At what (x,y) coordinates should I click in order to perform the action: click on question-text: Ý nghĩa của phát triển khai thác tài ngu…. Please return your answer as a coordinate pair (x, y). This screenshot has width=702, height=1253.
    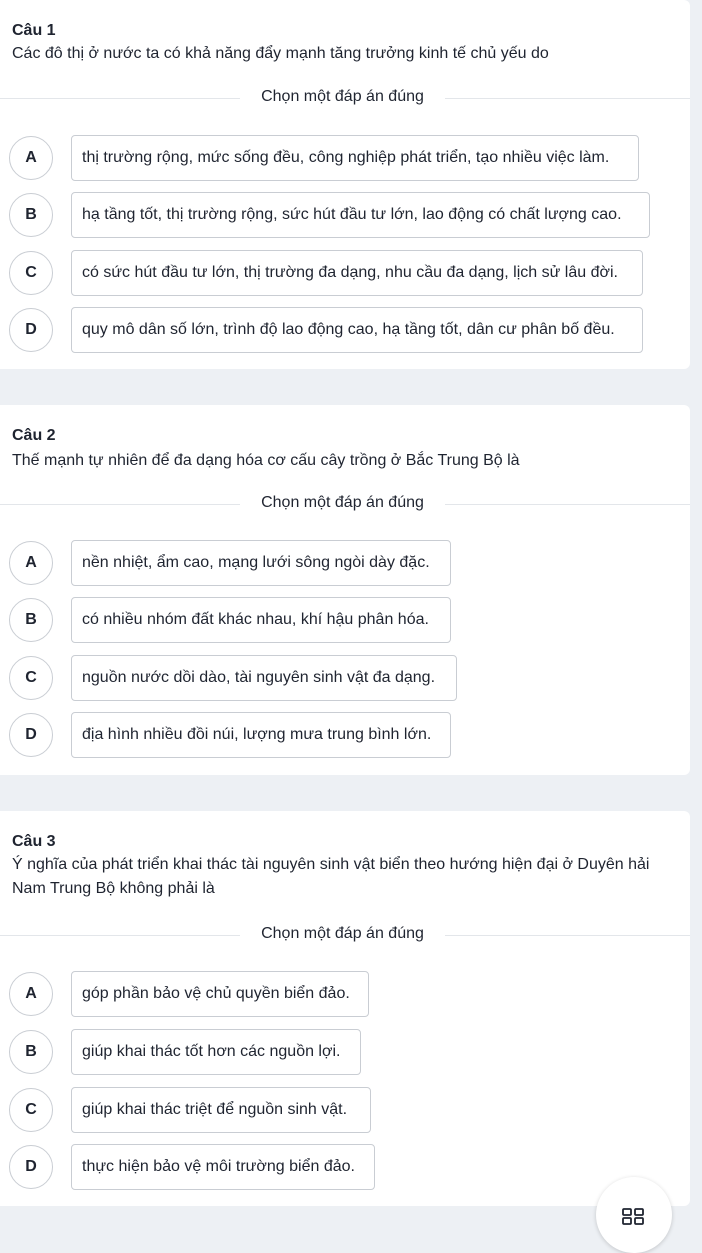
    Looking at the image, I should click on (331, 876).